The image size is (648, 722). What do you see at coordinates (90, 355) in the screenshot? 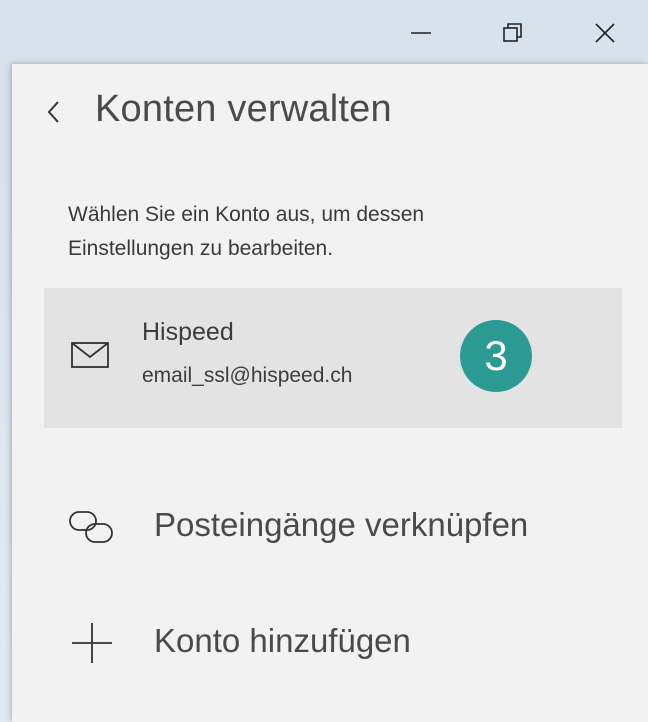
I see `mail-icon` at bounding box center [90, 355].